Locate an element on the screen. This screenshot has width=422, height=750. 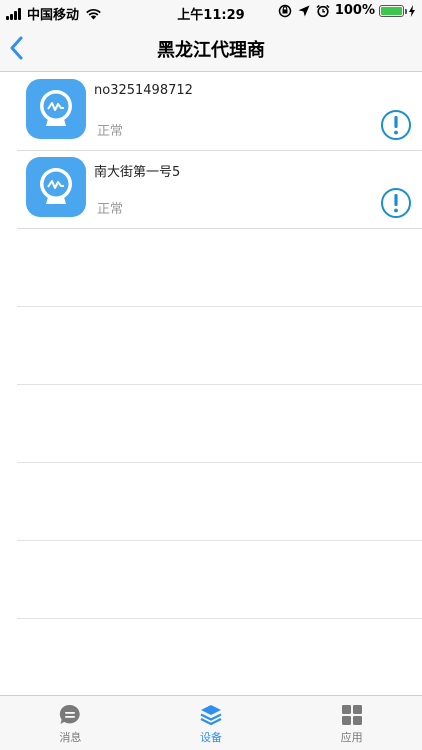
charging-bolt-icon is located at coordinates (412, 10).